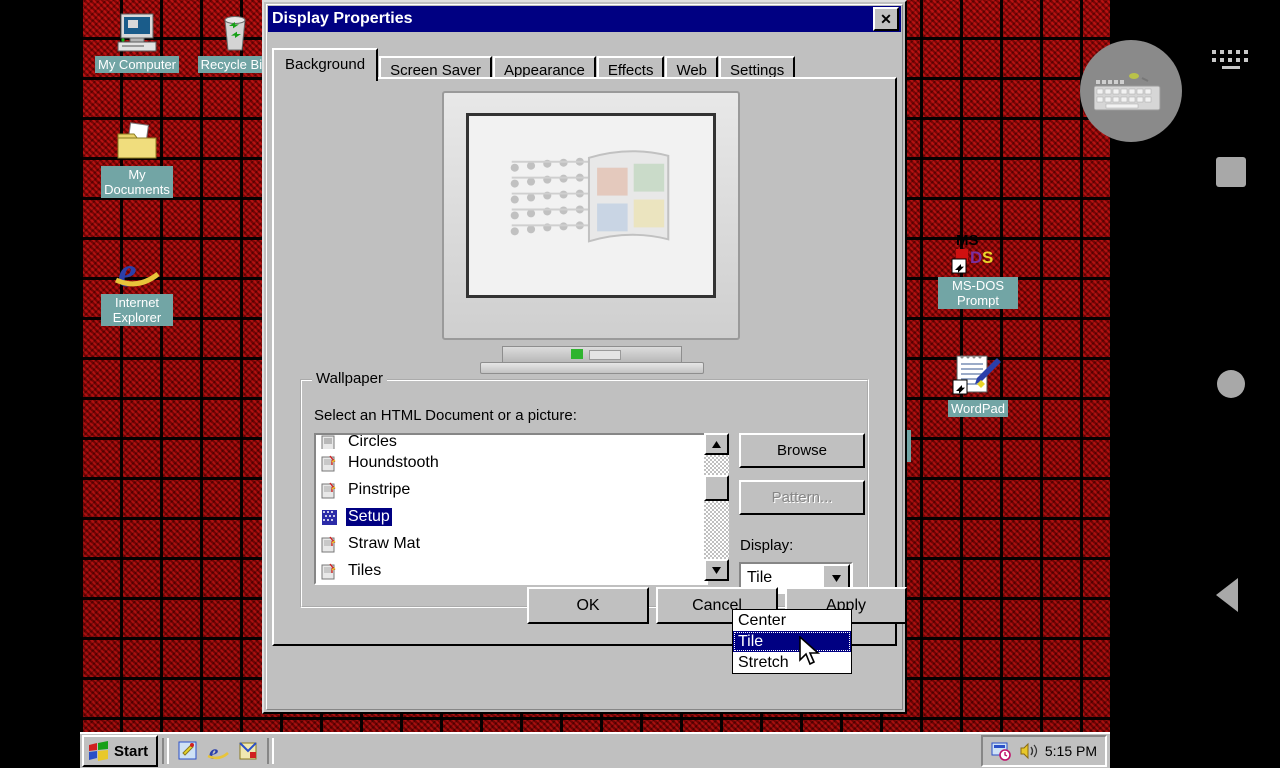 The image size is (1280, 768). I want to click on taskbar-clock: 5:15 PM, so click(1071, 751).